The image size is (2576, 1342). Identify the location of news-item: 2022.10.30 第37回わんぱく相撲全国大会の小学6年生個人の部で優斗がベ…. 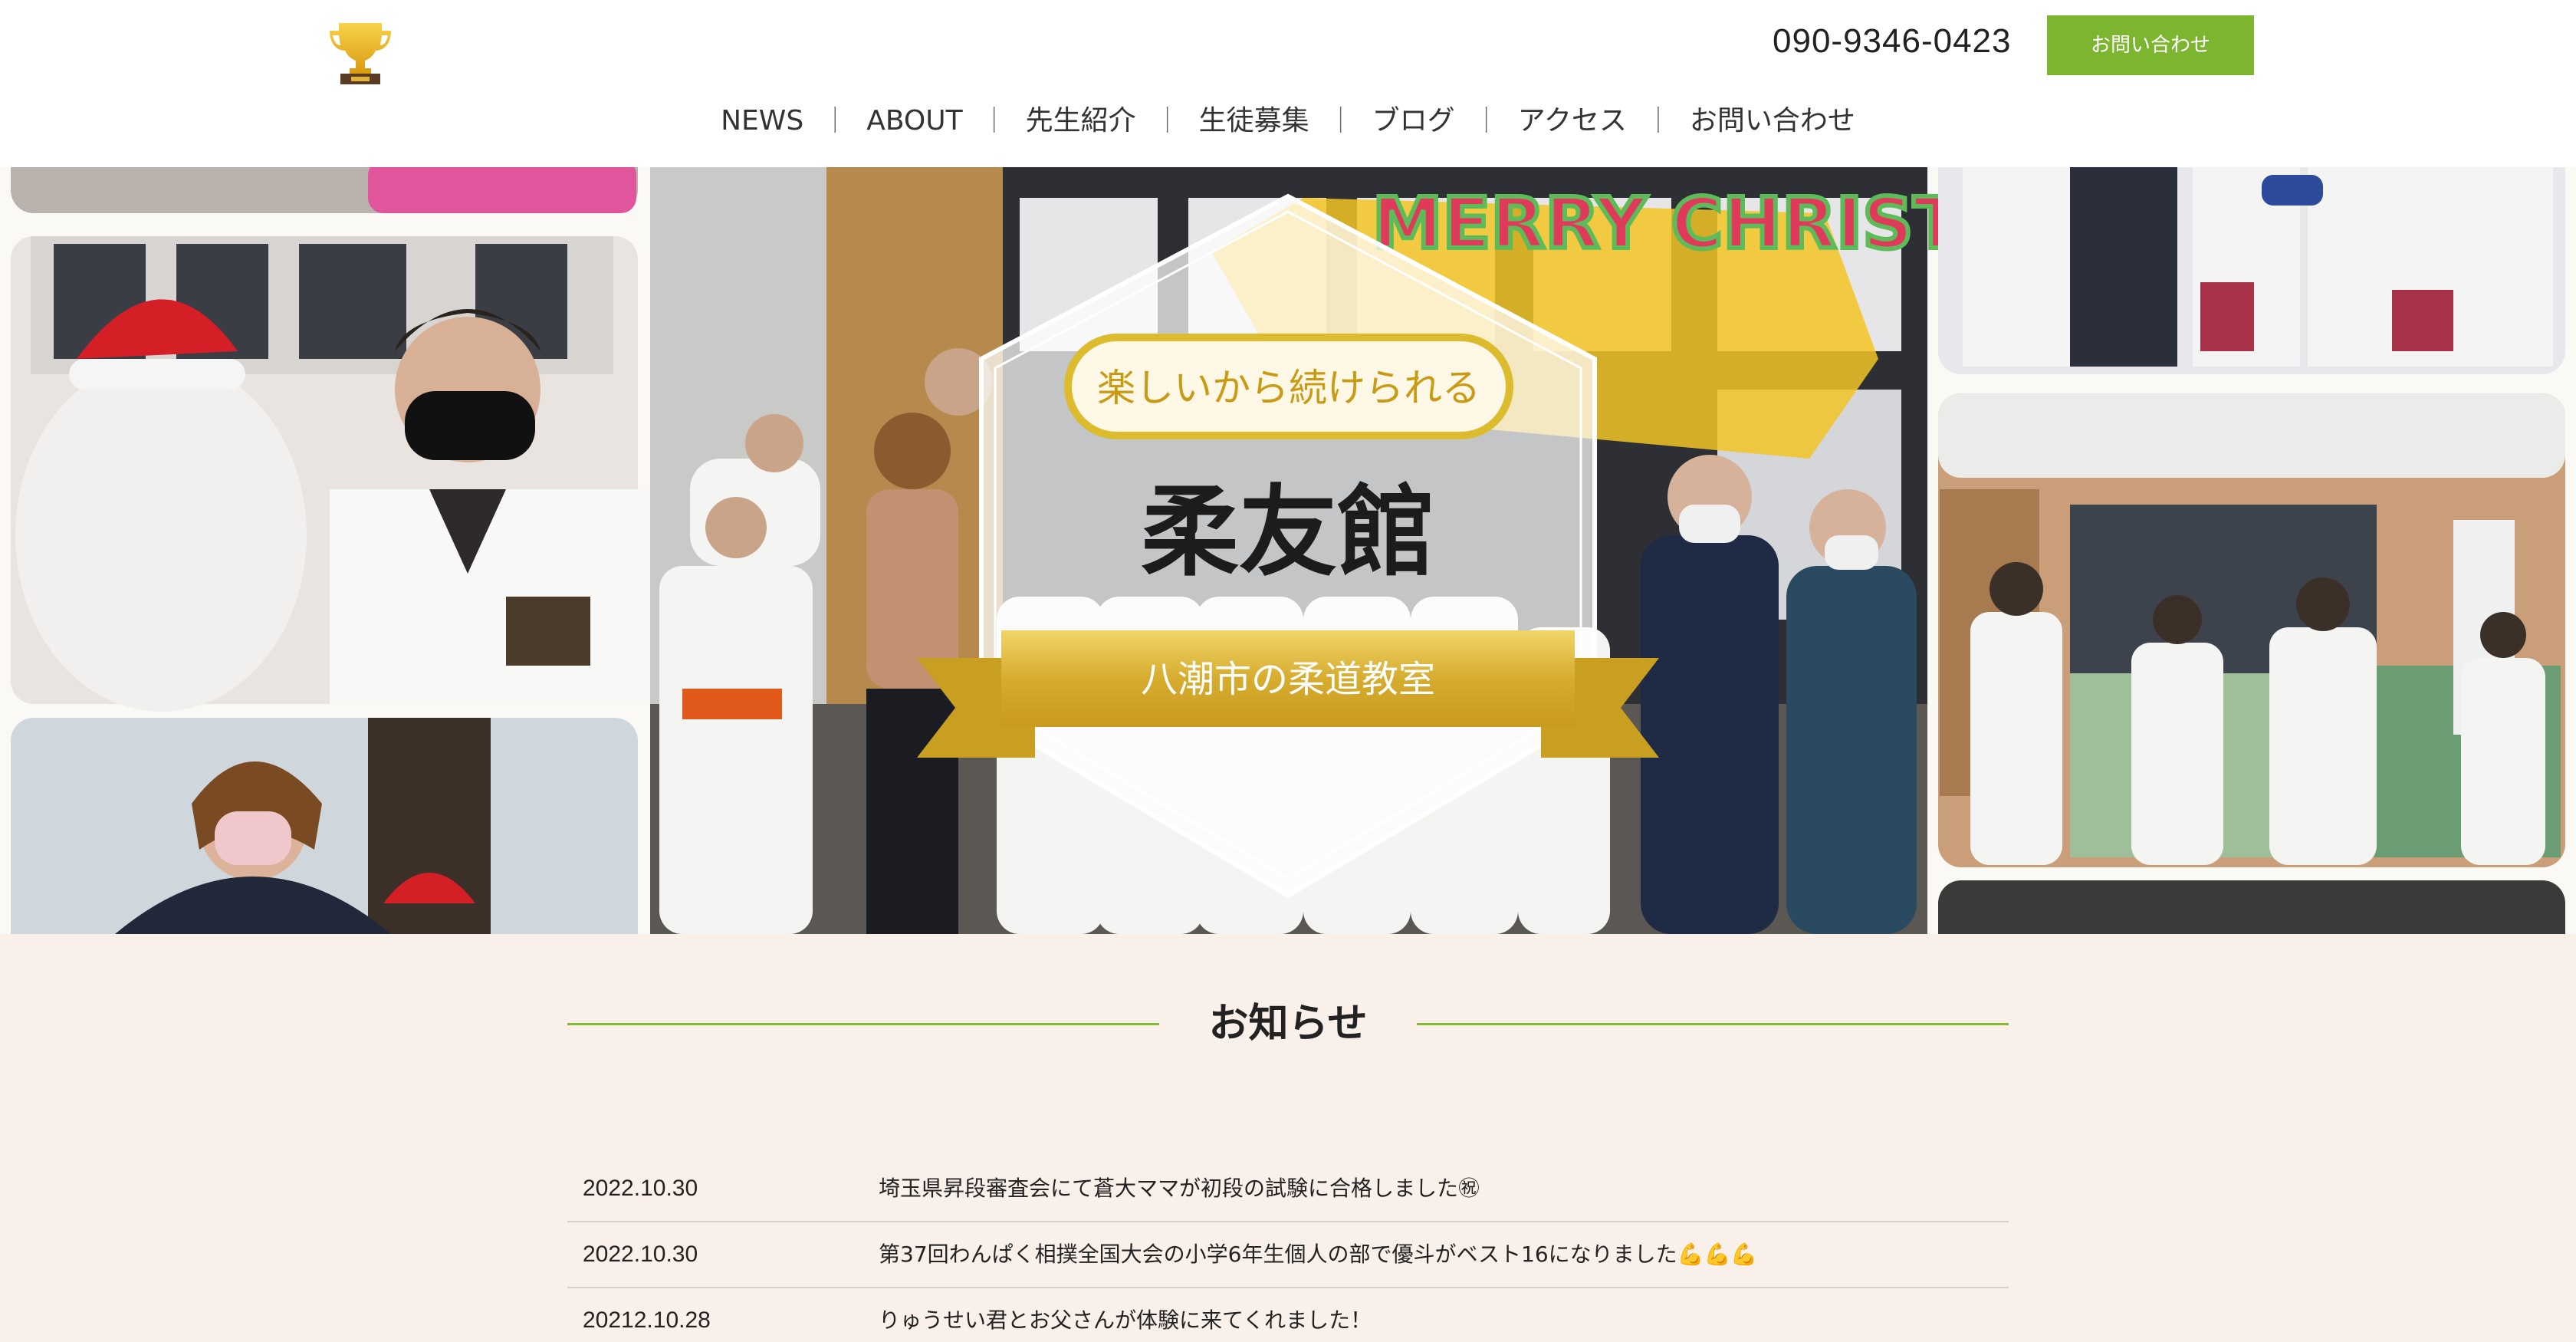
(1288, 1255).